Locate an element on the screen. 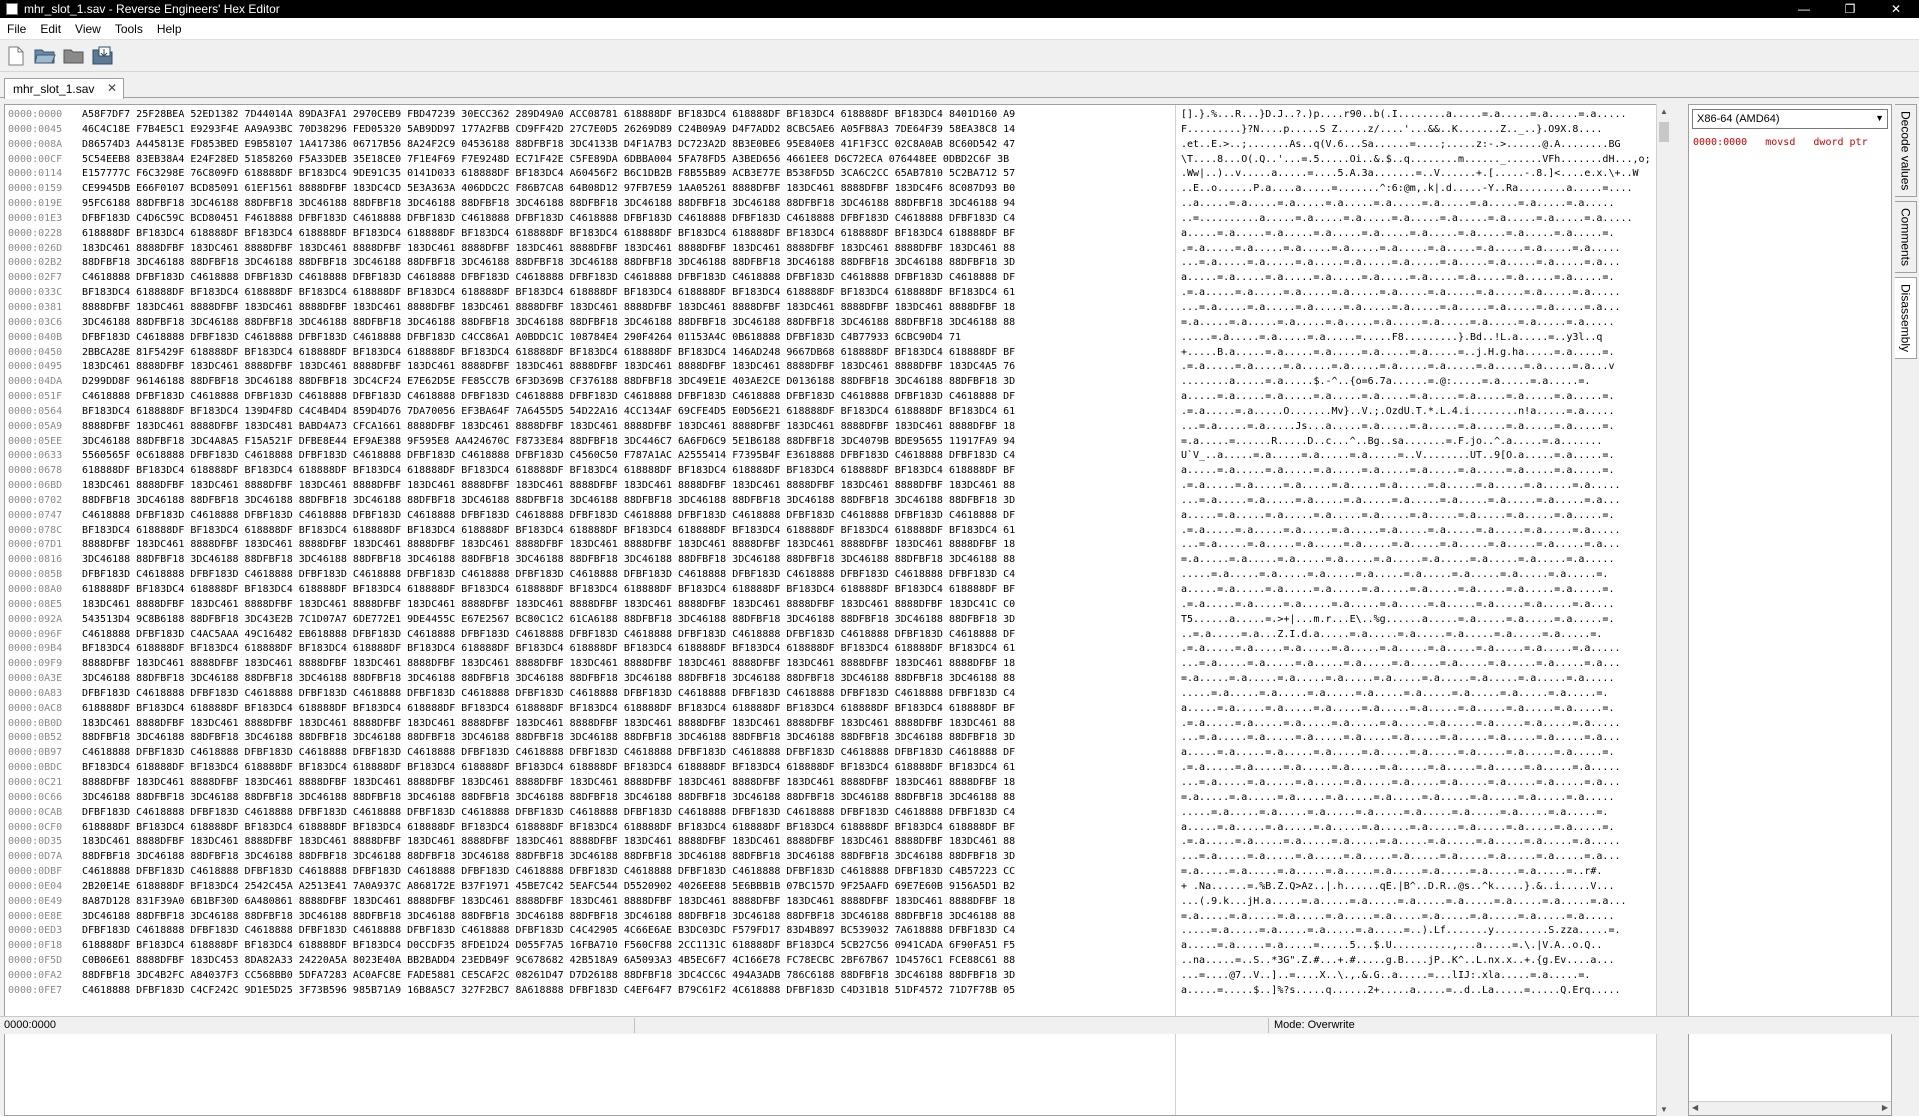  save-button is located at coordinates (103, 56).